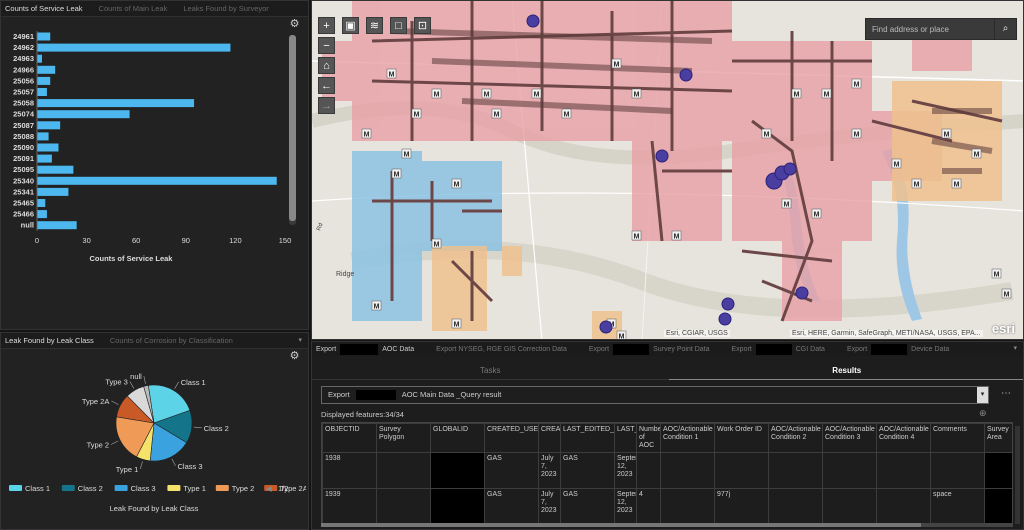 This screenshot has height=530, width=1024. Describe the element at coordinates (49, 340) in the screenshot. I see `tab-leak-found-by-class: Leak Found by Leak Class` at that location.